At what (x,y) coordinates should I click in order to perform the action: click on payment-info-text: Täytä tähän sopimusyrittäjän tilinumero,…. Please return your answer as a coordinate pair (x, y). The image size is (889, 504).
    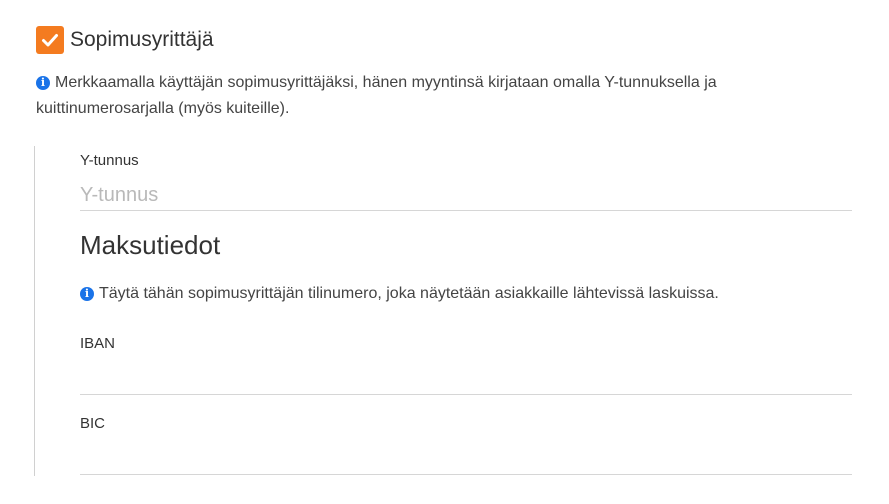
    Looking at the image, I should click on (409, 293).